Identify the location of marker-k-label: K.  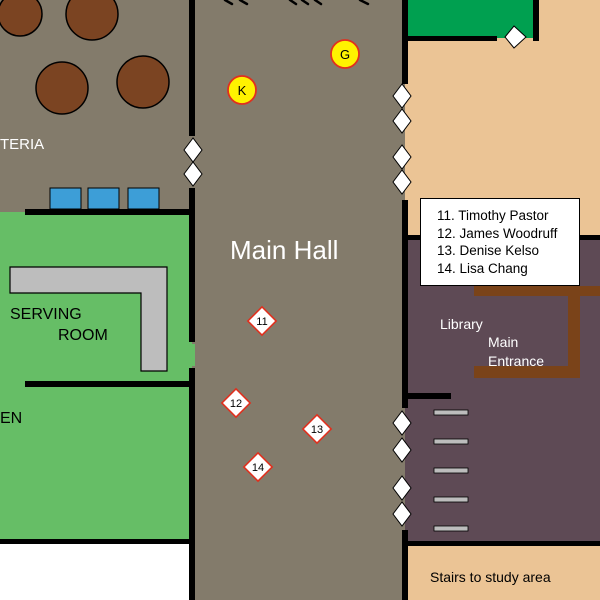
(242, 90).